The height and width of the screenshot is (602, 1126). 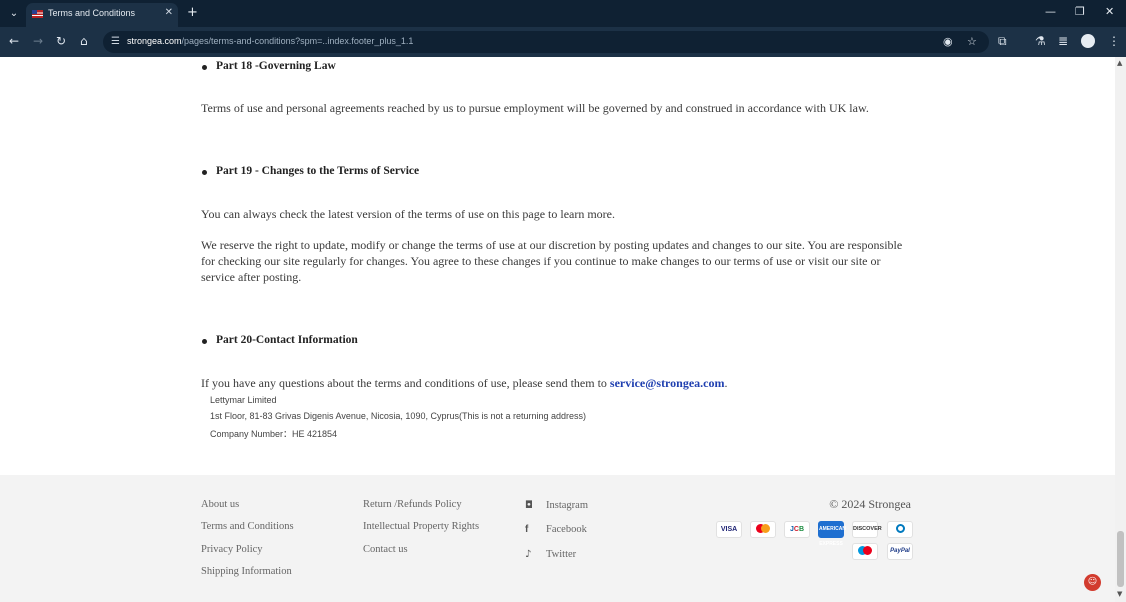 I want to click on browser-tab-bar: ⌄ Terms and Conditions ✕ + — ❐ ✕, so click(x=563, y=13).